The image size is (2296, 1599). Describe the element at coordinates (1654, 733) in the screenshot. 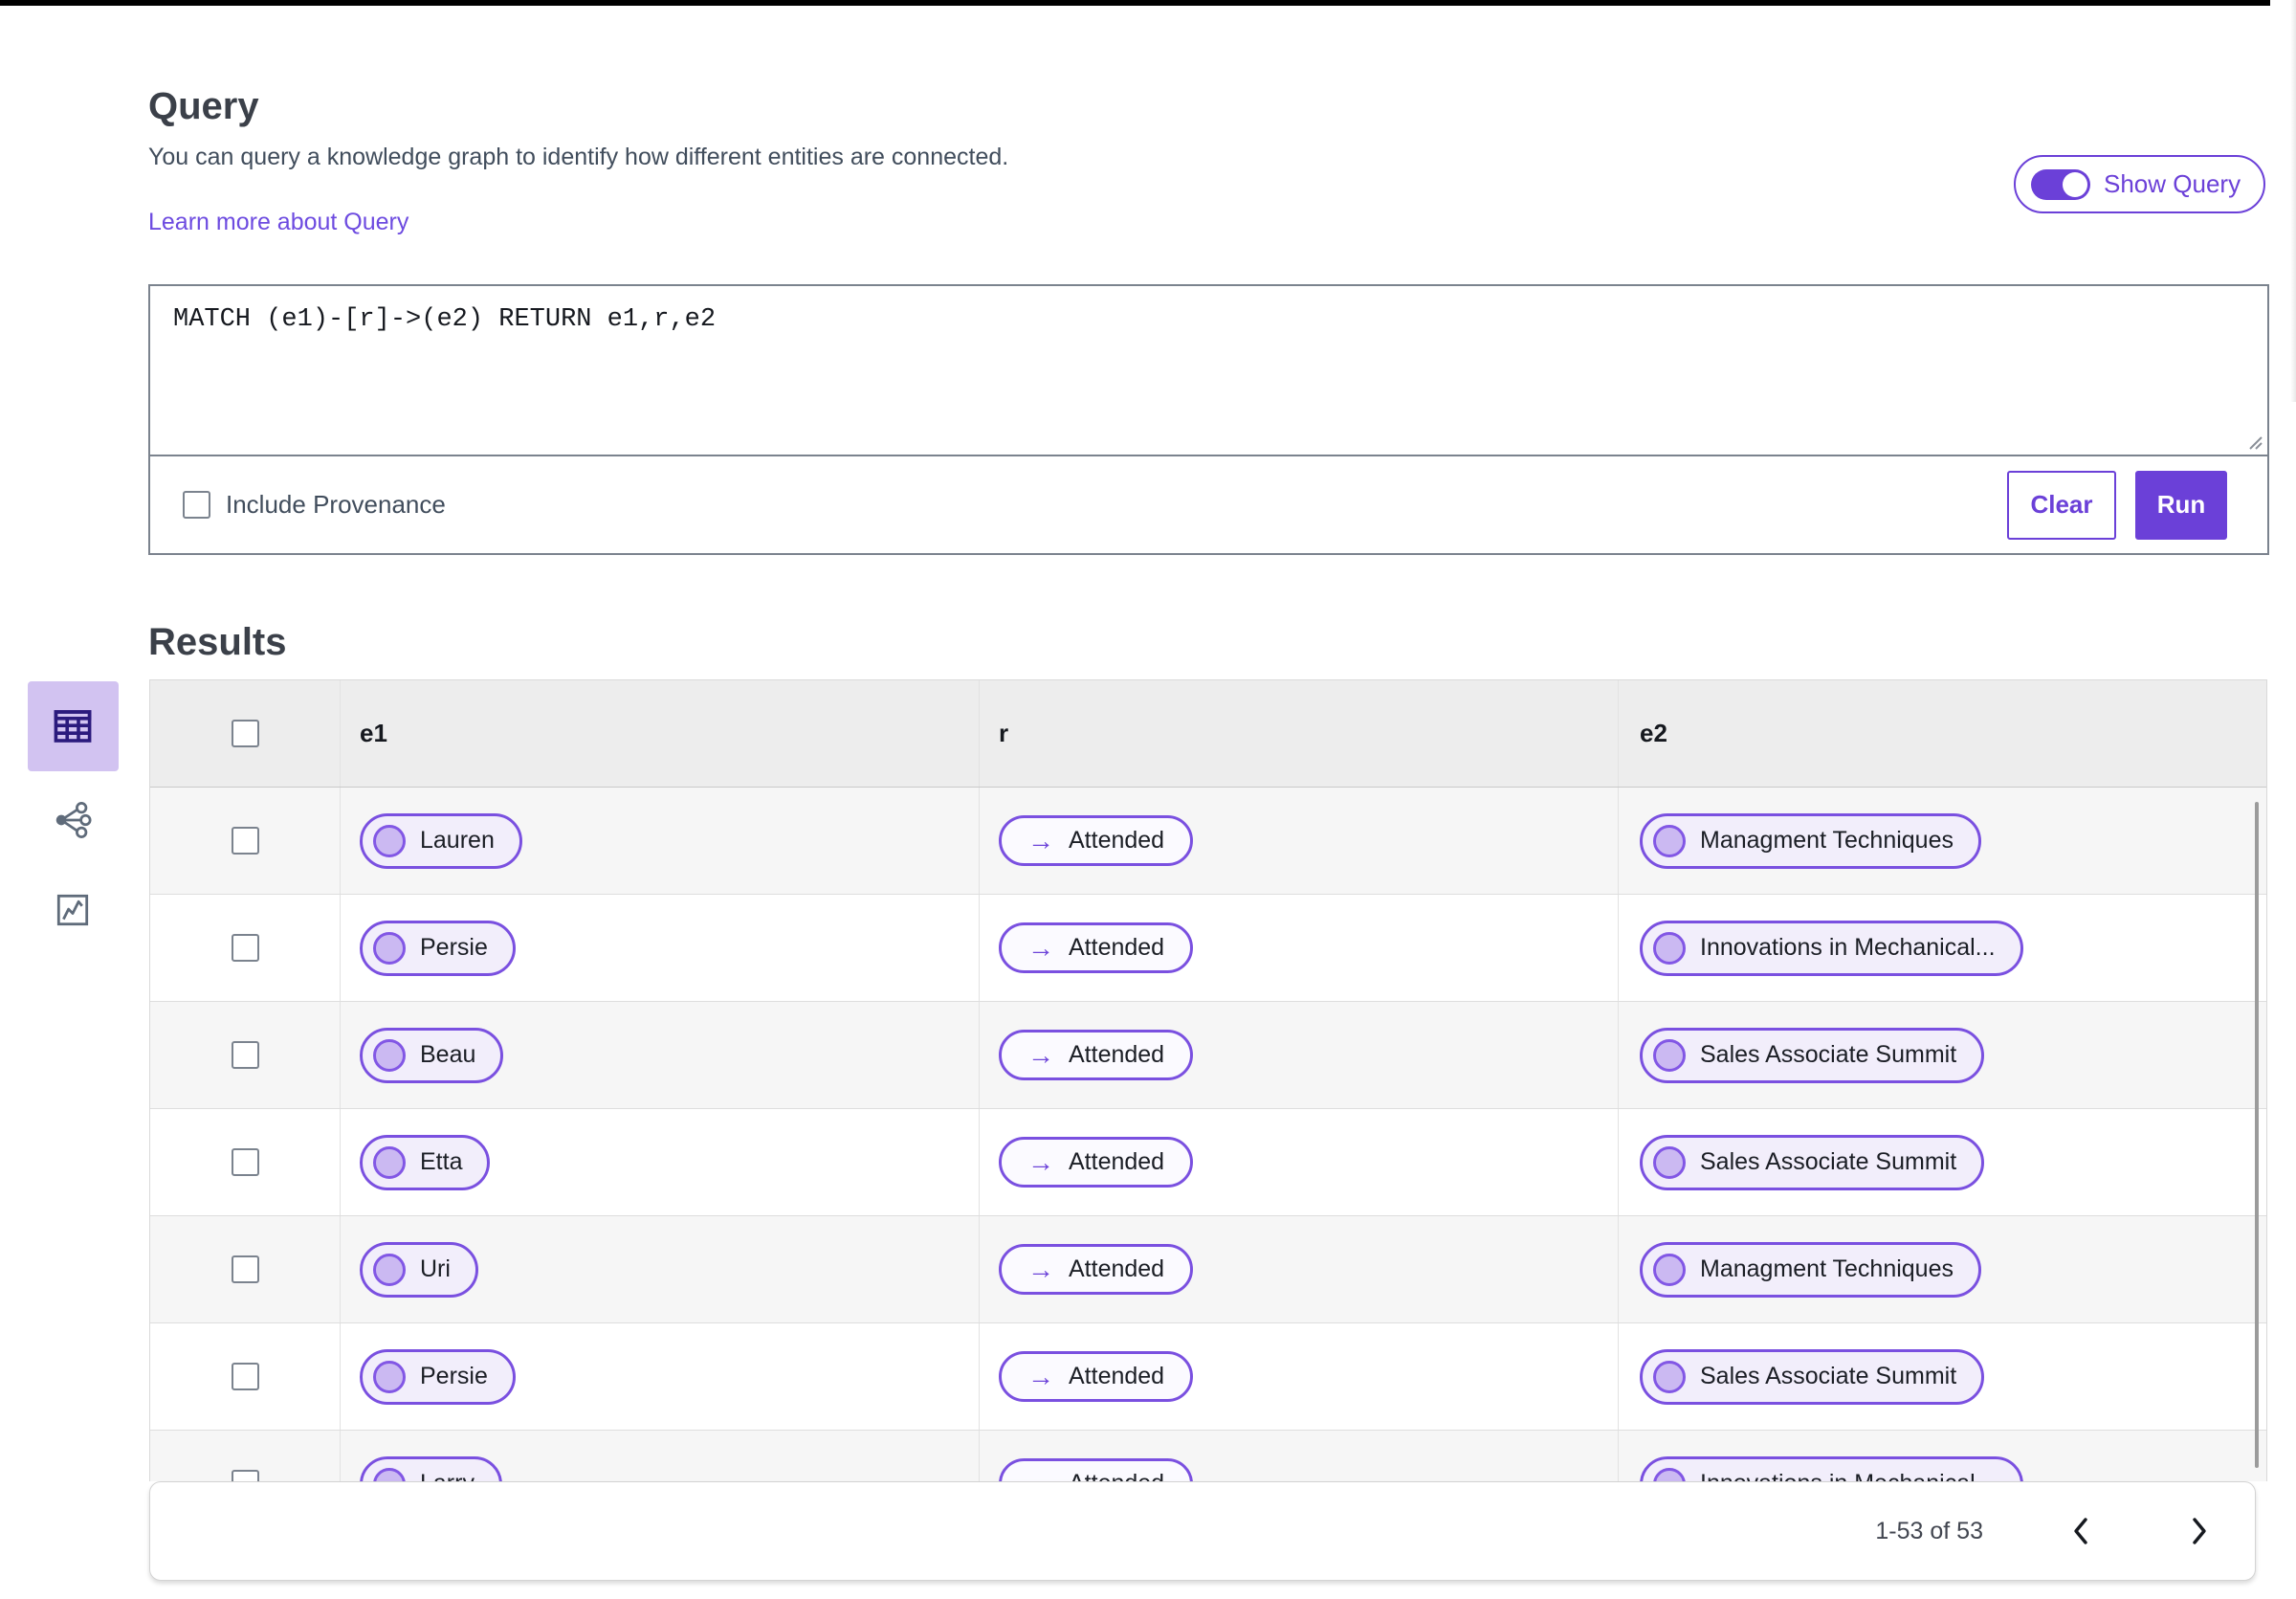

I see `column-label-e2: e2` at that location.